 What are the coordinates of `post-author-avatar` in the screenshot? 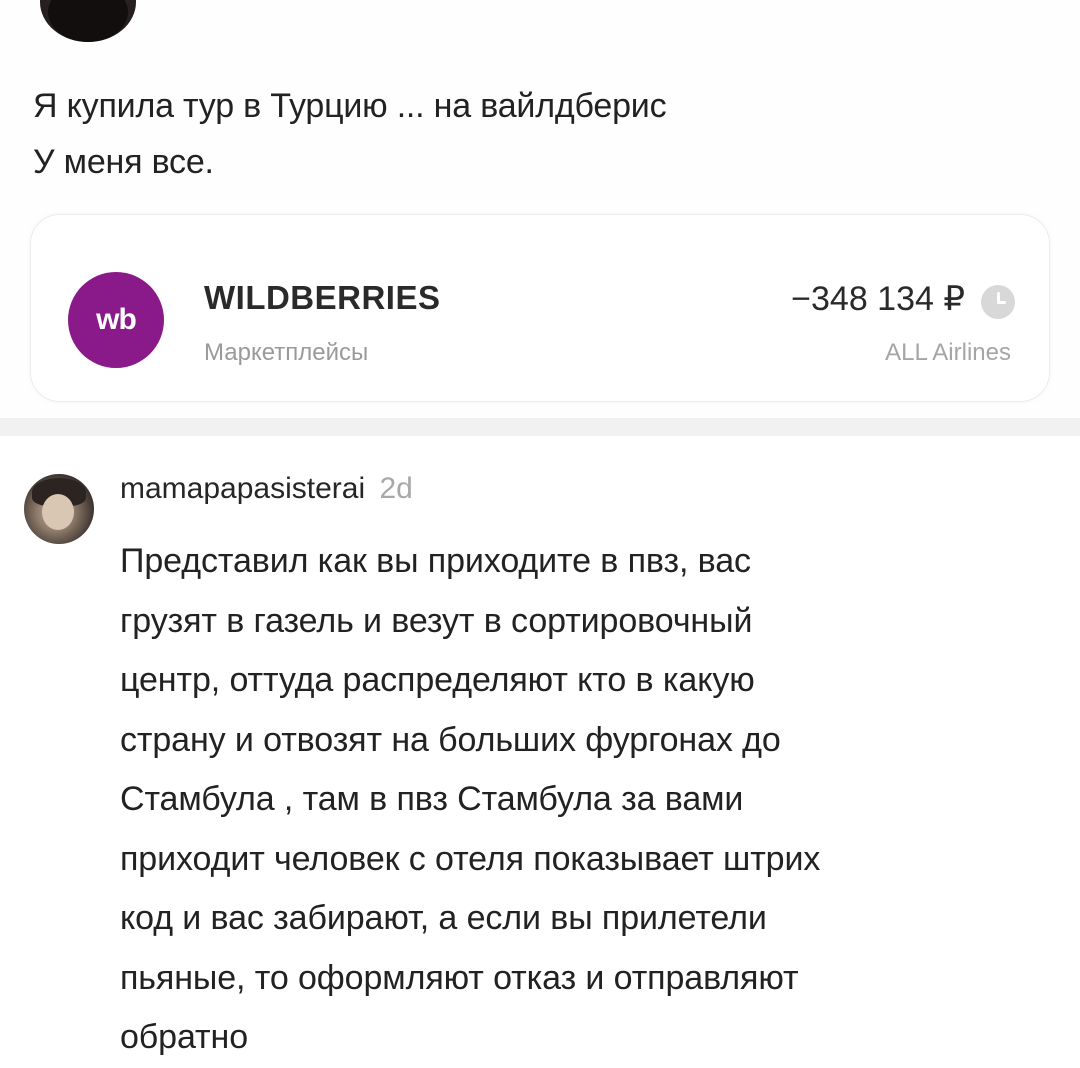 It's located at (88, 21).